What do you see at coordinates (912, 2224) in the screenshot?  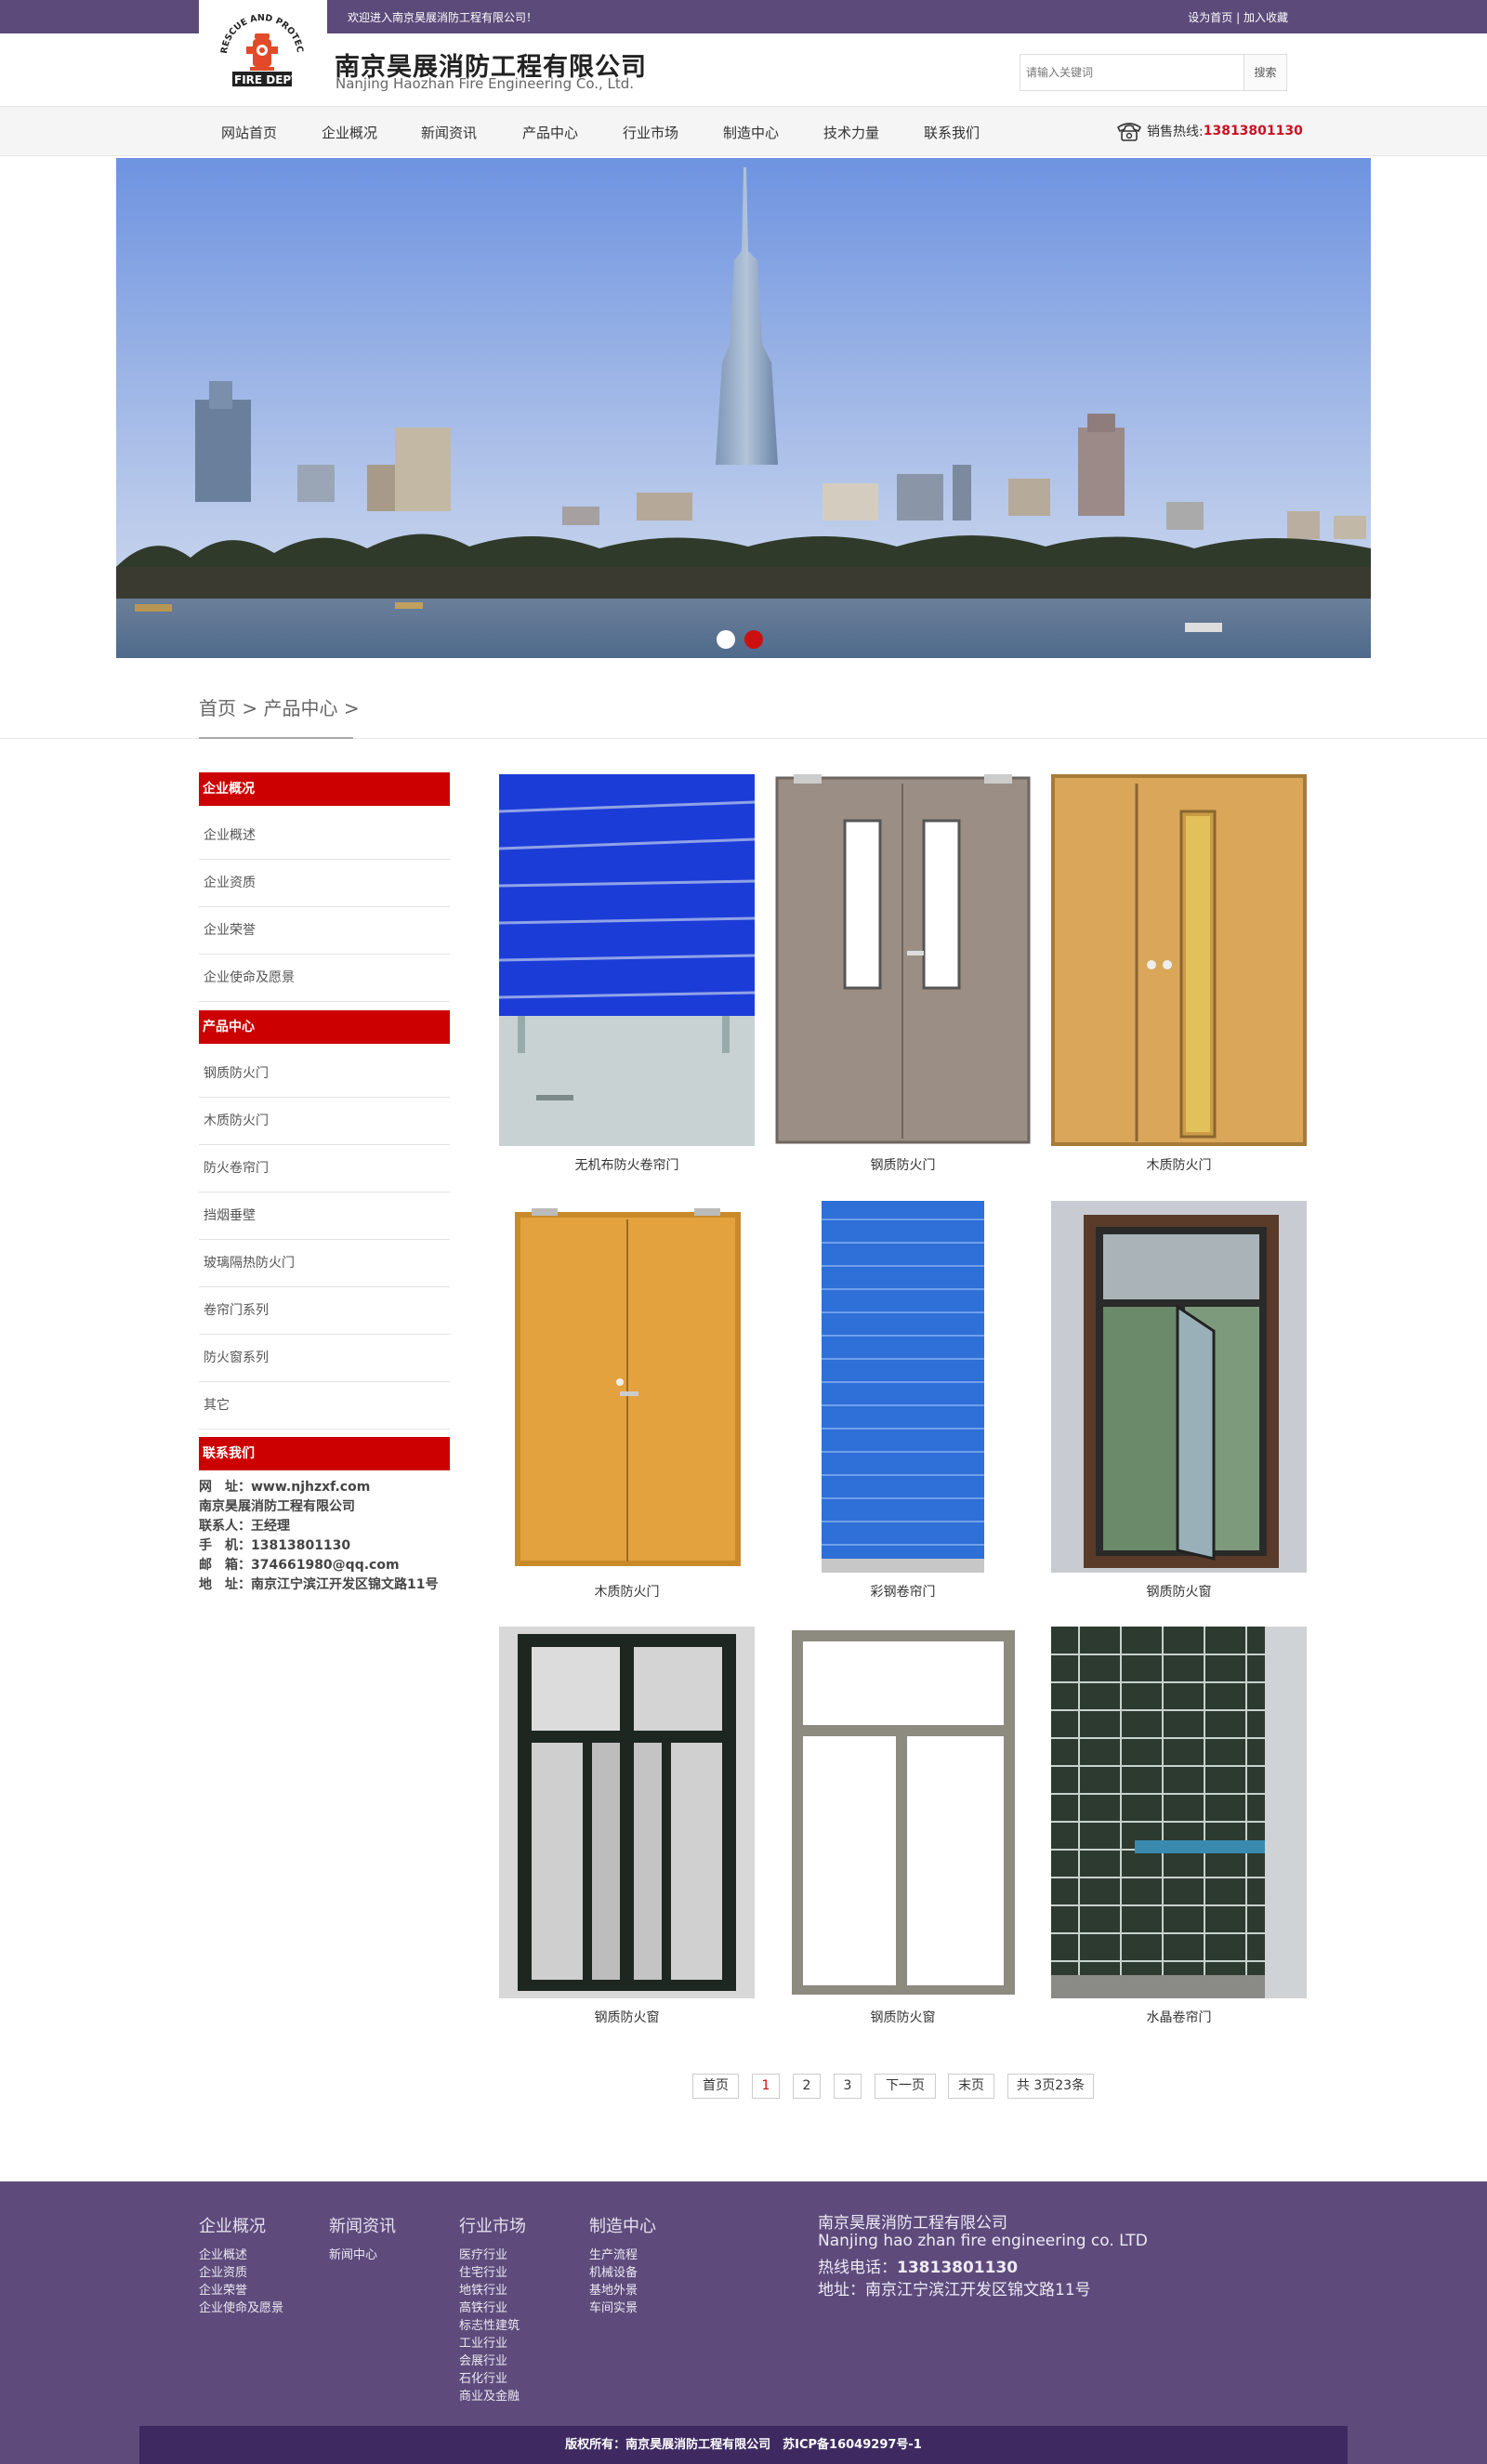 I see `footer-company-cn: 南京昊展消防工程有限公司` at bounding box center [912, 2224].